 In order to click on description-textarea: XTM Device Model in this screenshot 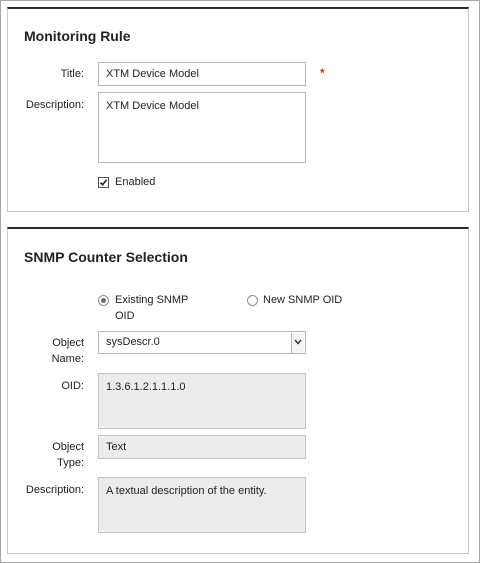, I will do `click(202, 127)`.